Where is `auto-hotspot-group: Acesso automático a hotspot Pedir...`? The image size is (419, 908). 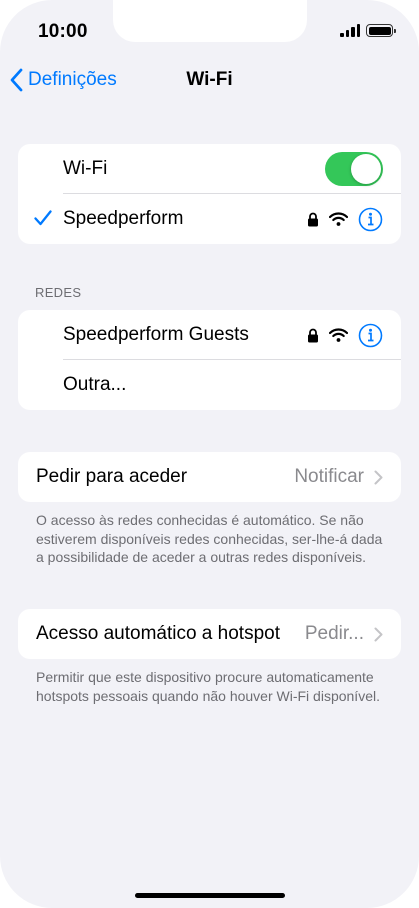 auto-hotspot-group: Acesso automático a hotspot Pedir... is located at coordinates (209, 634).